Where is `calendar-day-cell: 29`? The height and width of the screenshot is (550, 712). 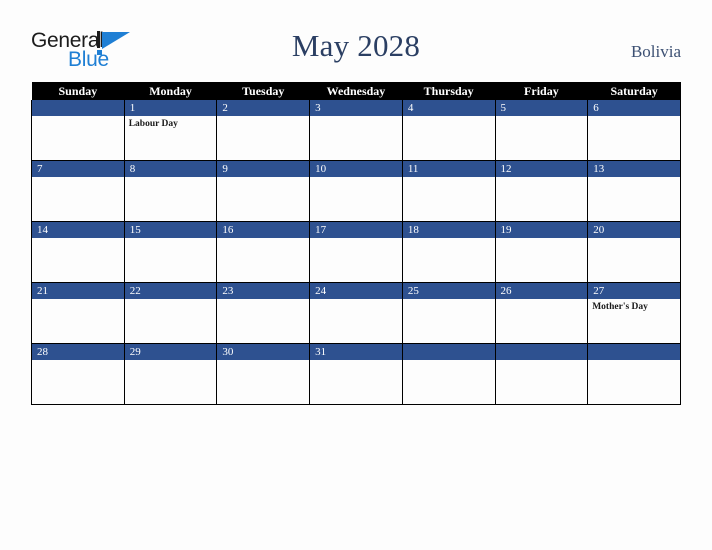
calendar-day-cell: 29 is located at coordinates (170, 374).